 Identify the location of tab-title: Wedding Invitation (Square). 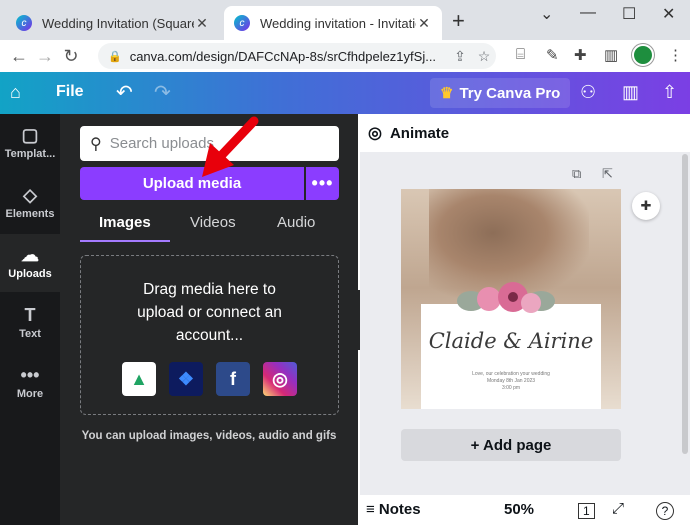
(118, 23).